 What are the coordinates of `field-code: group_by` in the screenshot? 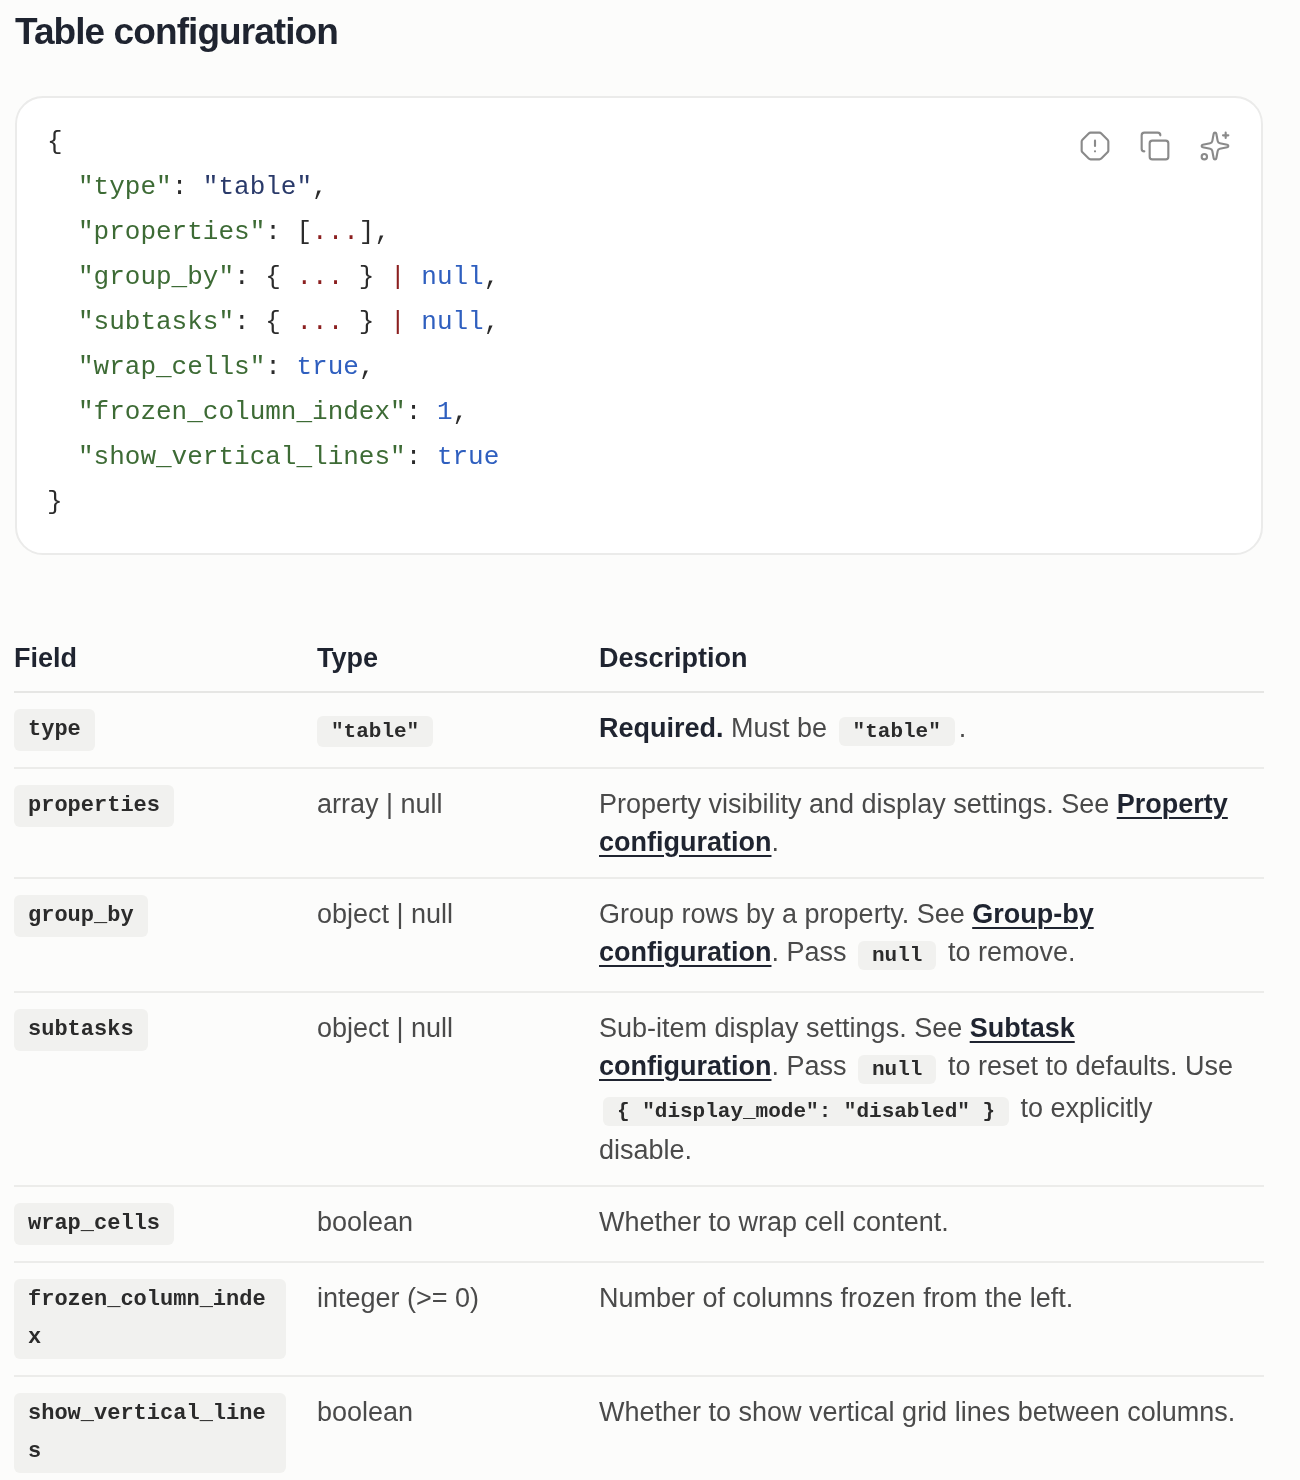 It's located at (81, 915).